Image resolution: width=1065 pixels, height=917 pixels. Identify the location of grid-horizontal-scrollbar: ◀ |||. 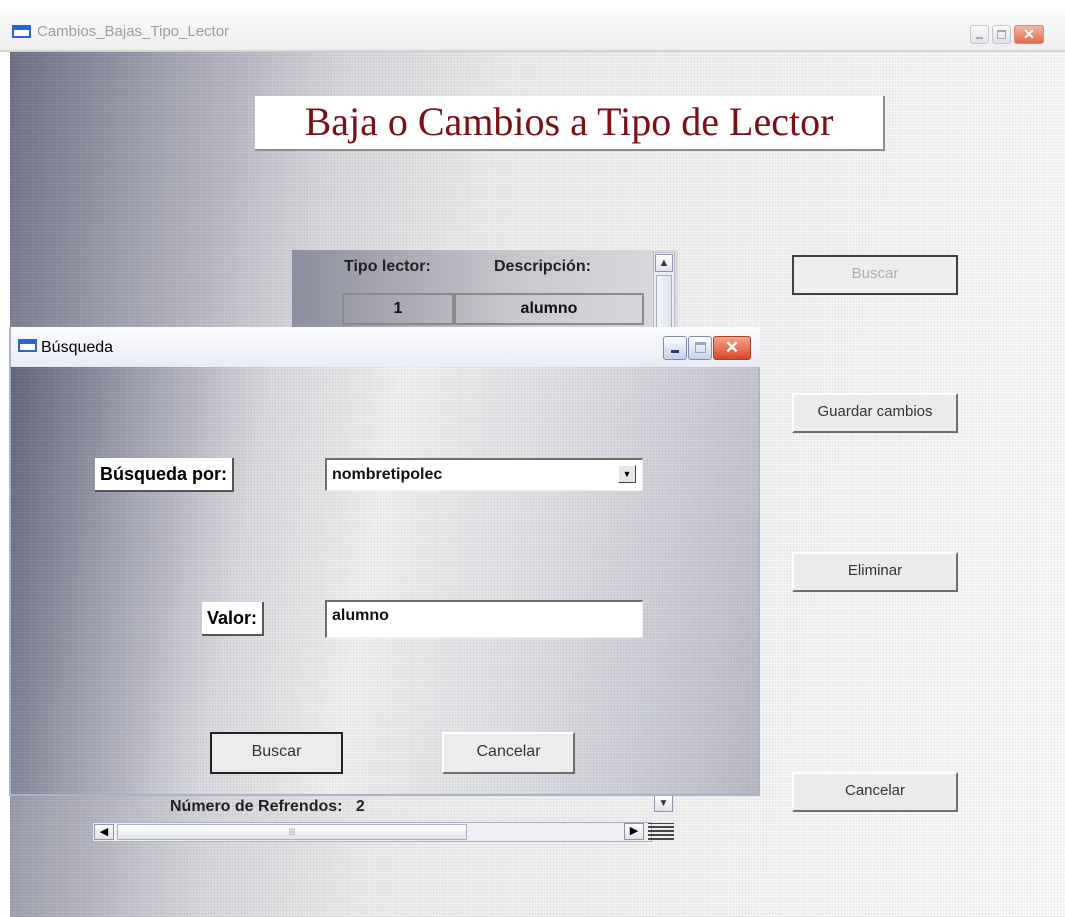
(372, 832).